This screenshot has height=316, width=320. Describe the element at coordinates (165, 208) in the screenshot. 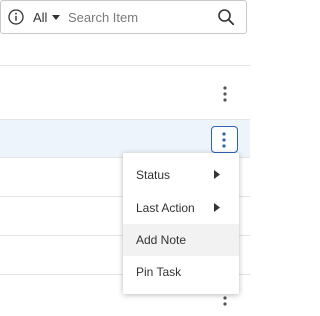

I see `menu-item-label: Last Action` at that location.